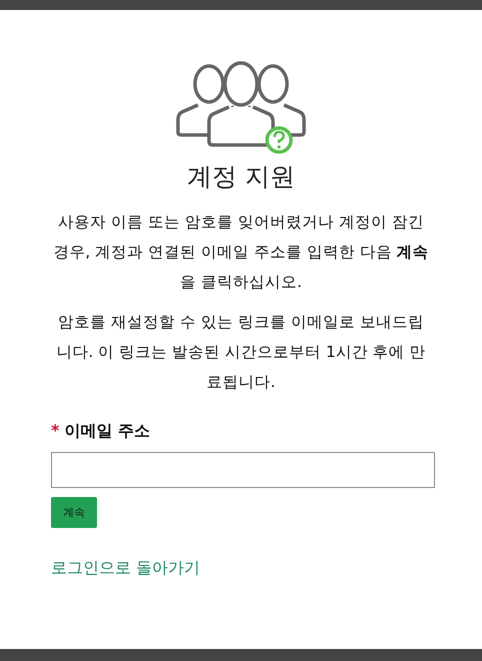 This screenshot has height=661, width=482. Describe the element at coordinates (241, 177) in the screenshot. I see `page-title: 계정 지원` at that location.